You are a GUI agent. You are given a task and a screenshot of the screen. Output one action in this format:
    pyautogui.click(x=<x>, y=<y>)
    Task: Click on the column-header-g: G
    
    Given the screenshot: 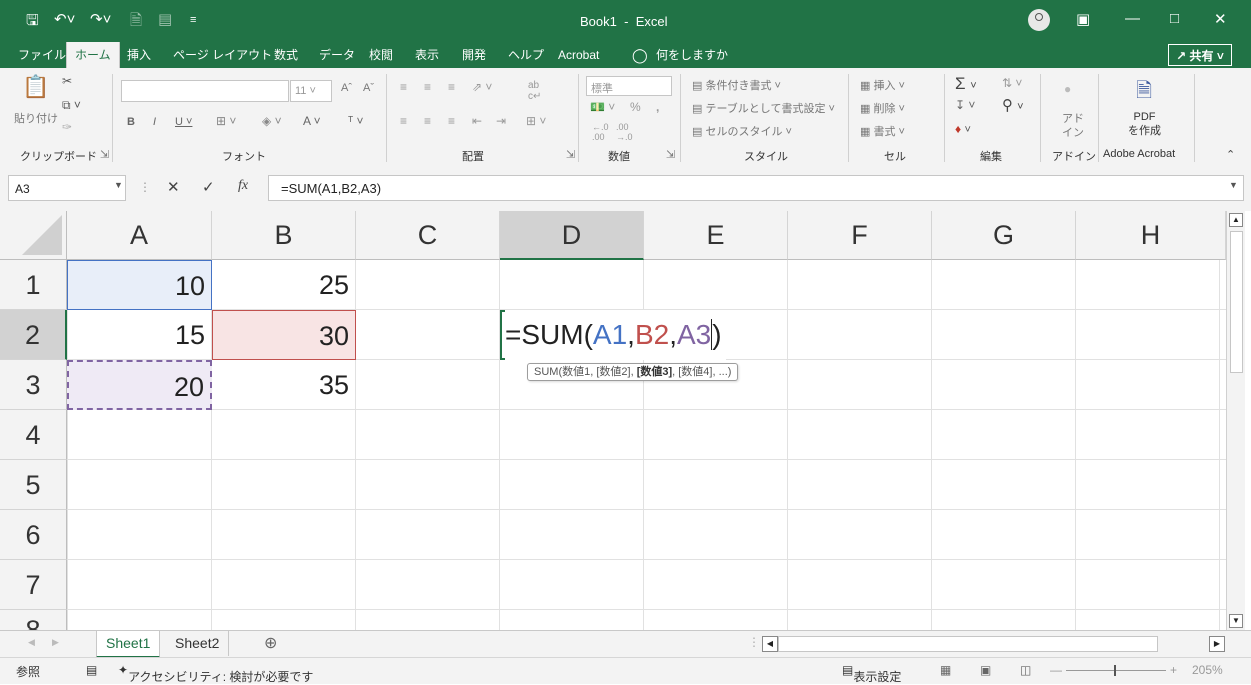 What is the action you would take?
    pyautogui.click(x=1004, y=235)
    